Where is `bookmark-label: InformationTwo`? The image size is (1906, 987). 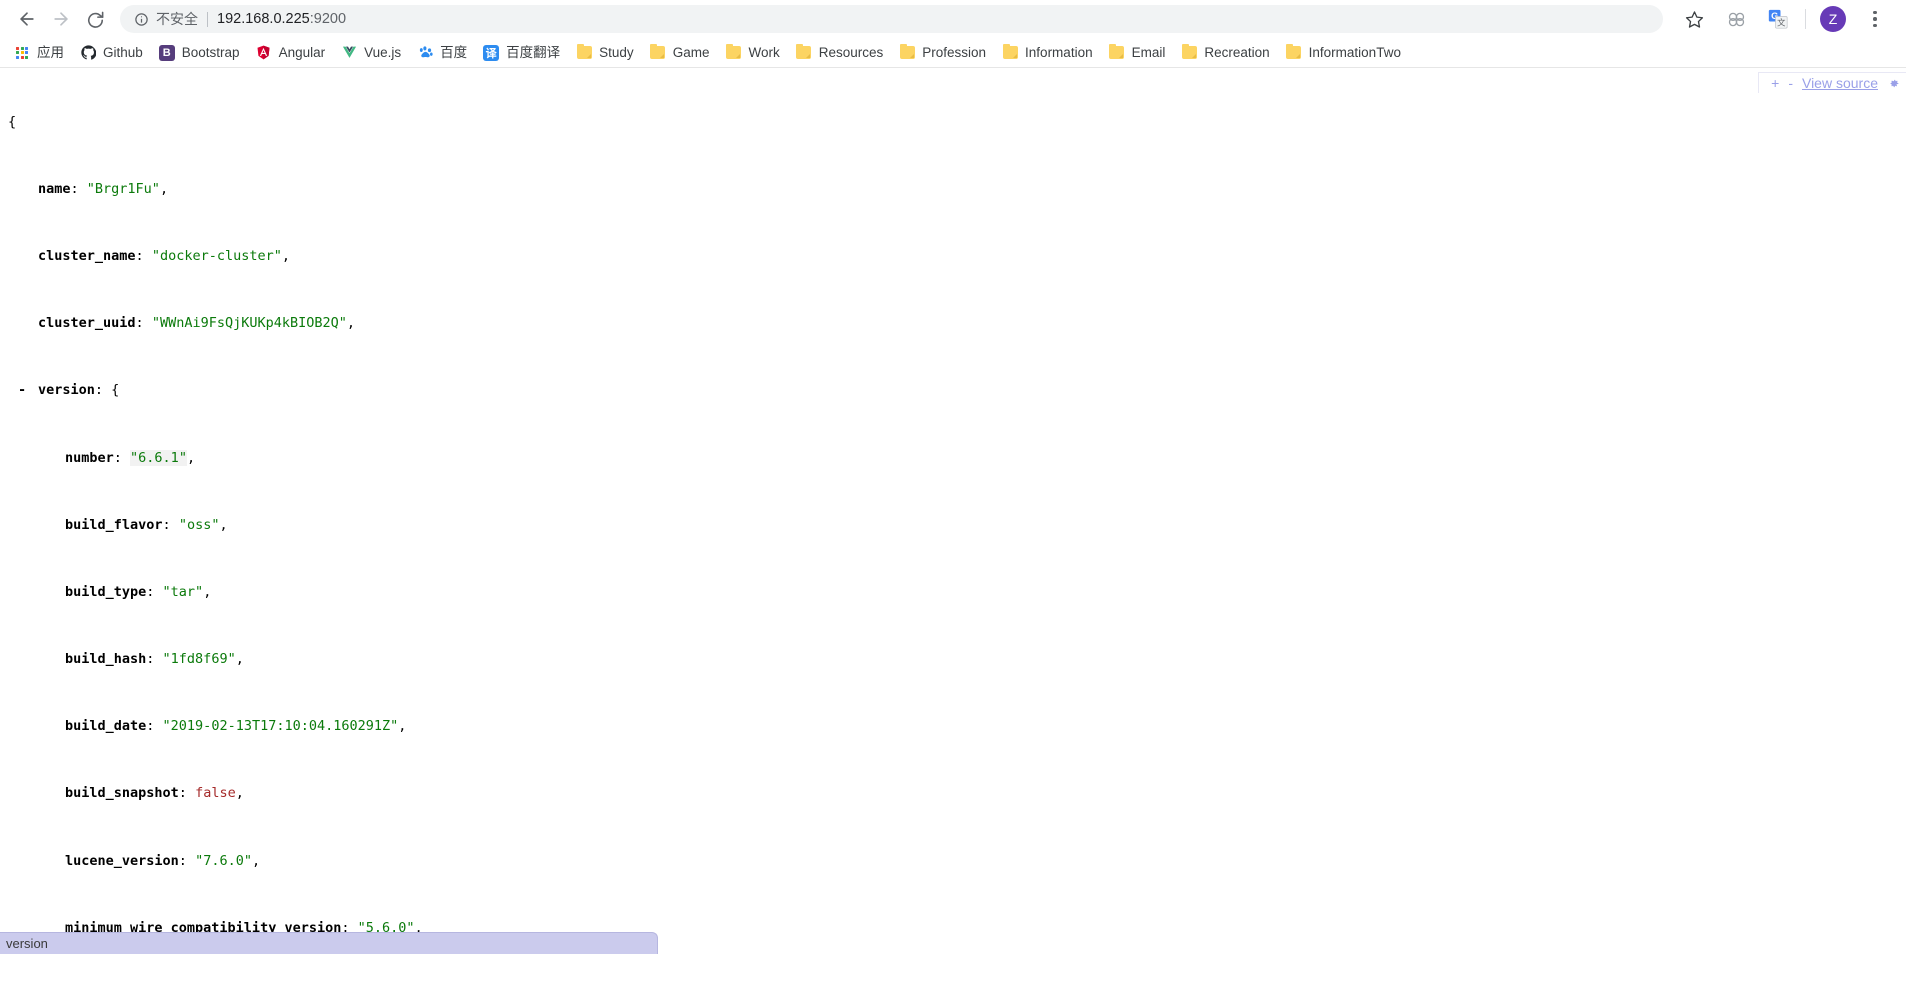
bookmark-label: InformationTwo is located at coordinates (1354, 52).